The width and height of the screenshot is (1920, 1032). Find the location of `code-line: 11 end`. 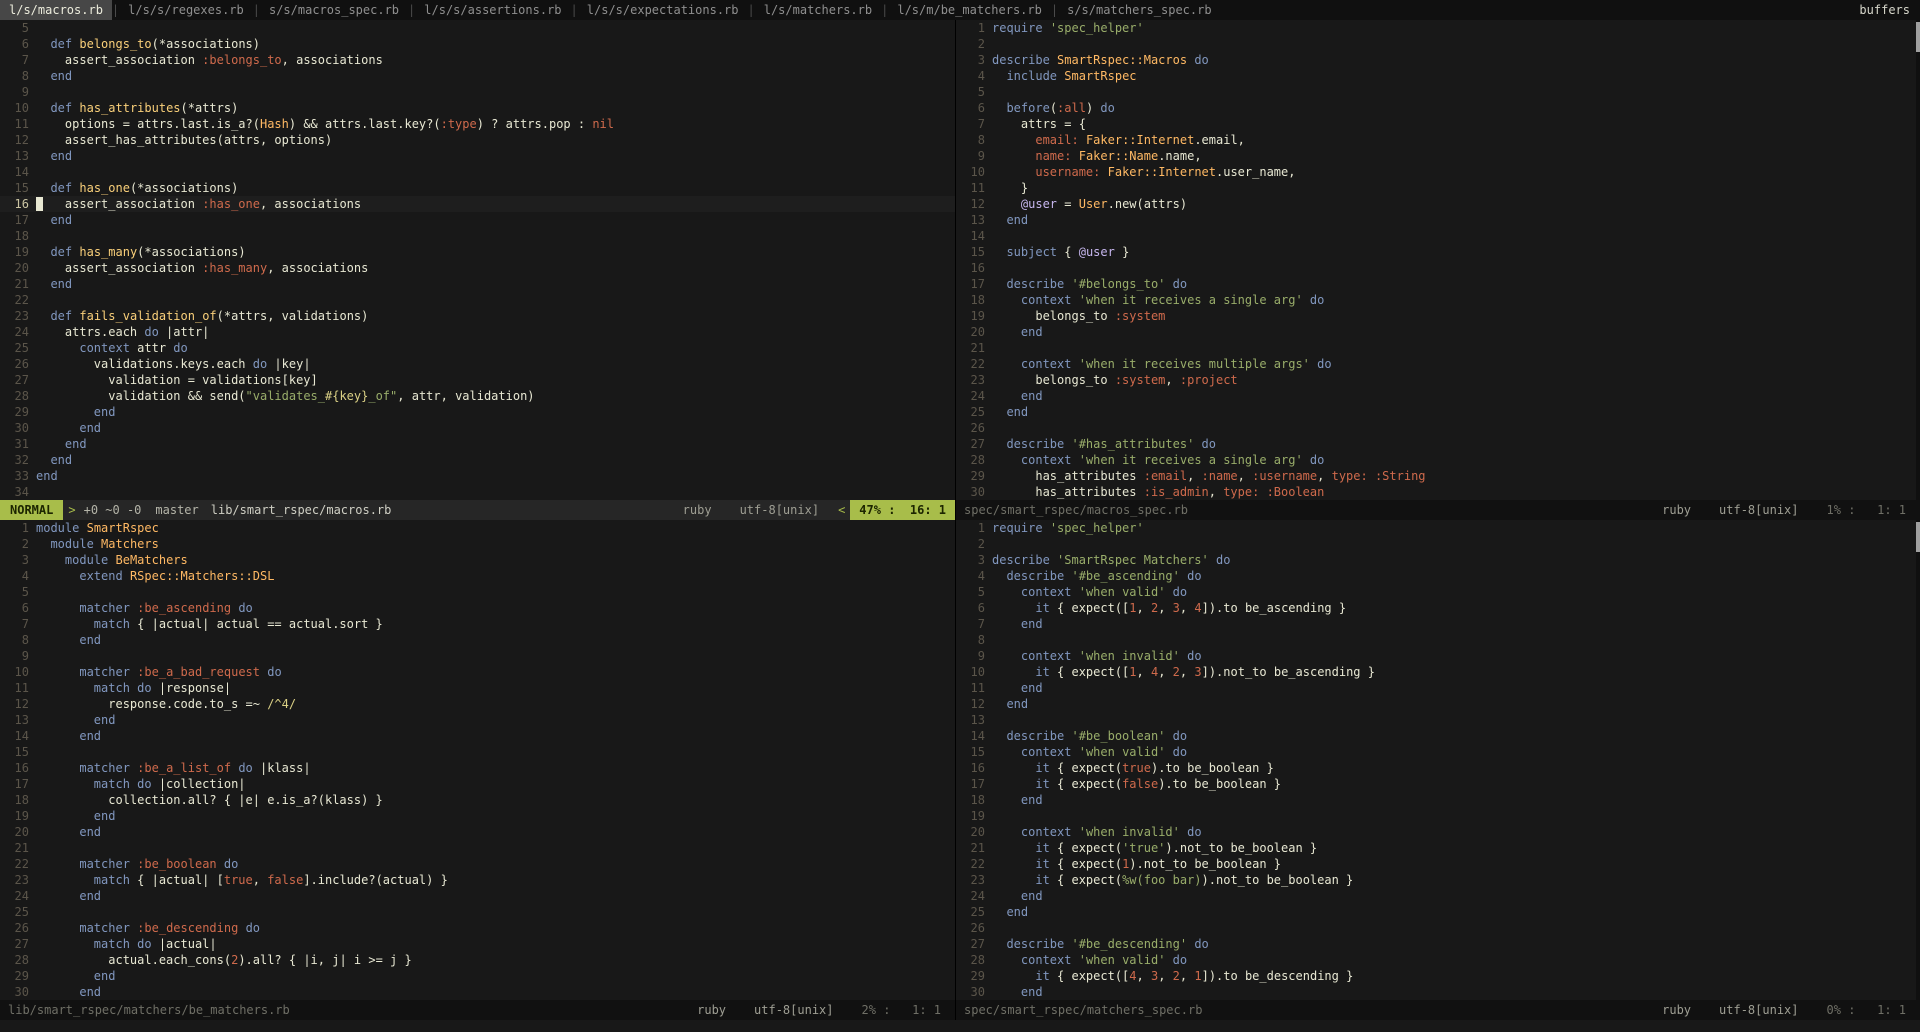

code-line: 11 end is located at coordinates (1438, 688).